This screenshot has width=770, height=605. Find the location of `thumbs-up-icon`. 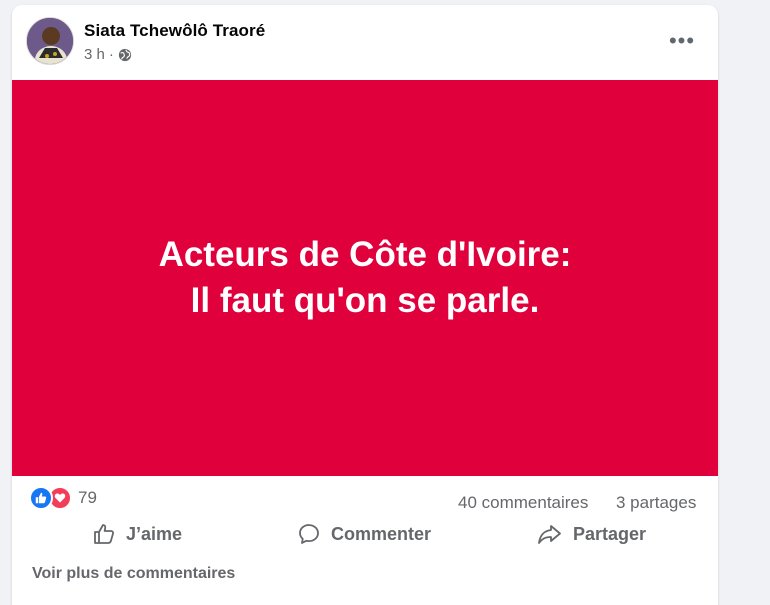

thumbs-up-icon is located at coordinates (104, 534).